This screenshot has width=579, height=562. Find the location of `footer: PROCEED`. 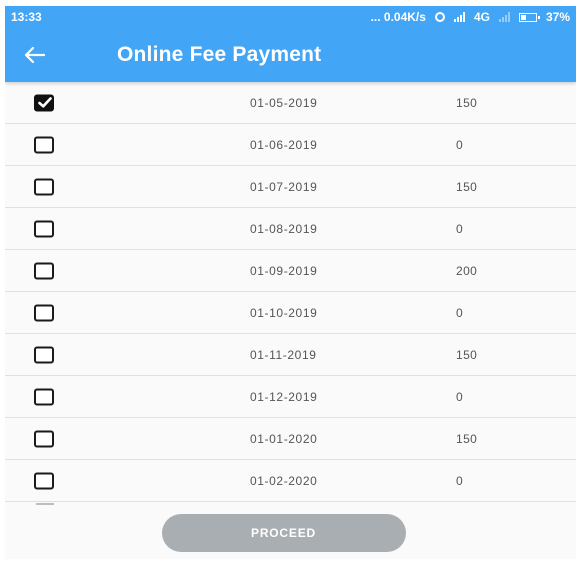

footer: PROCEED is located at coordinates (290, 534).